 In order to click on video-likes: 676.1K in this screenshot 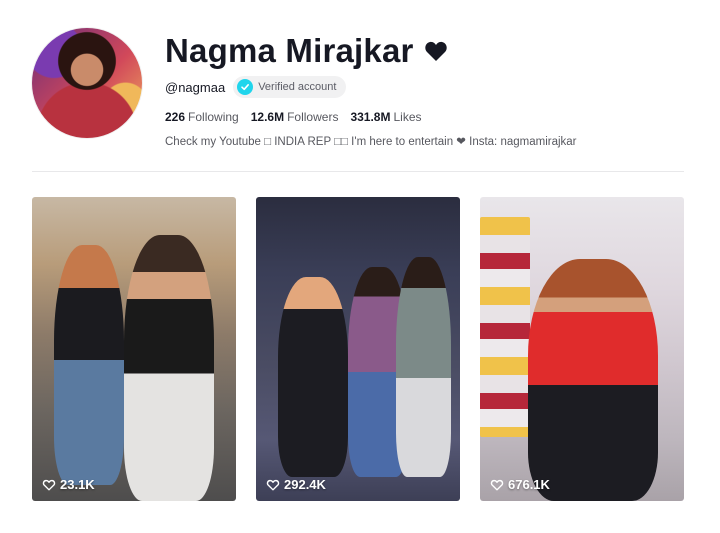, I will do `click(520, 484)`.